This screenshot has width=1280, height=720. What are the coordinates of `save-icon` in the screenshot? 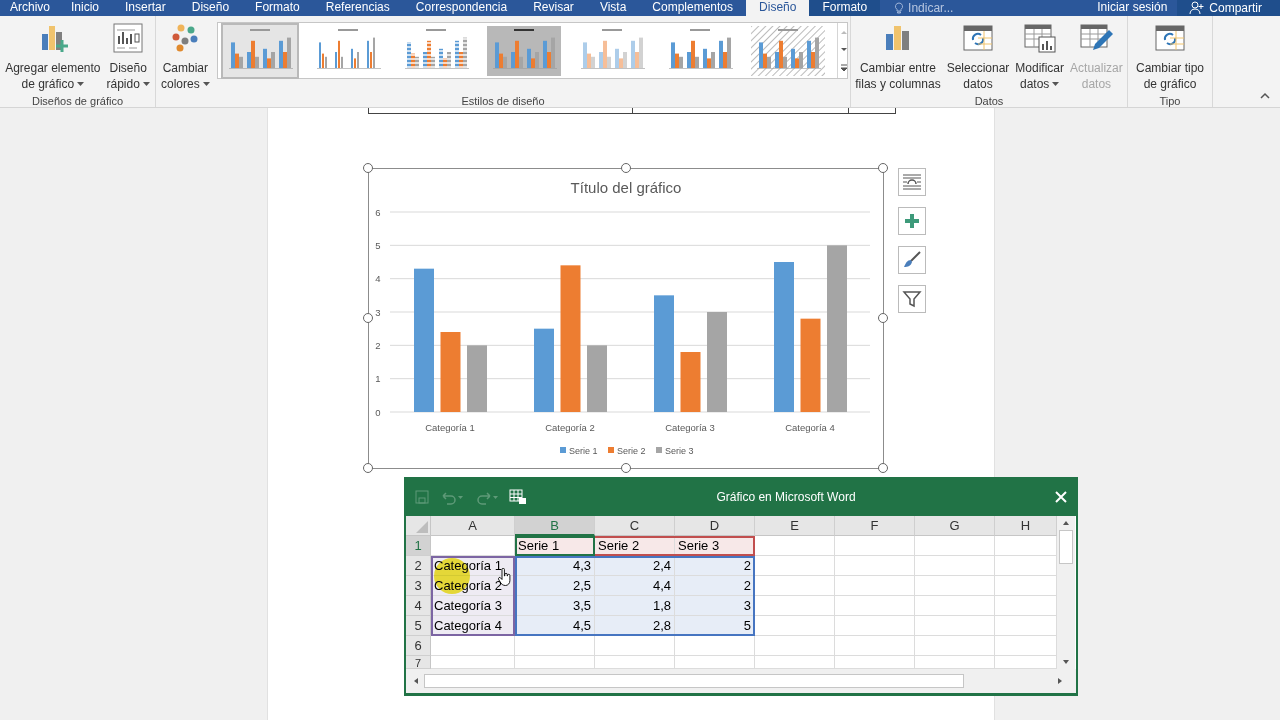 It's located at (422, 496).